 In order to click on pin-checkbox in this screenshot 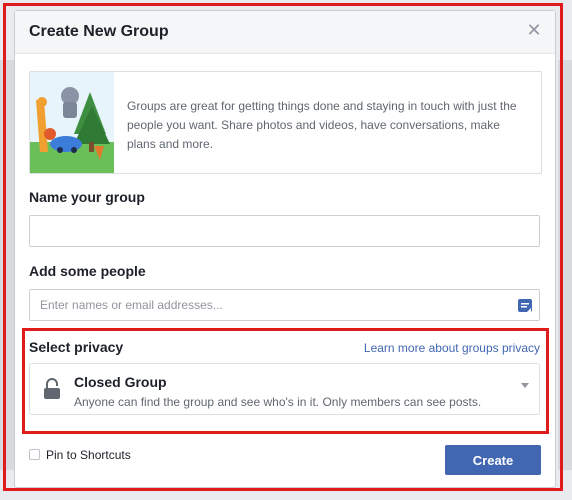, I will do `click(34, 454)`.